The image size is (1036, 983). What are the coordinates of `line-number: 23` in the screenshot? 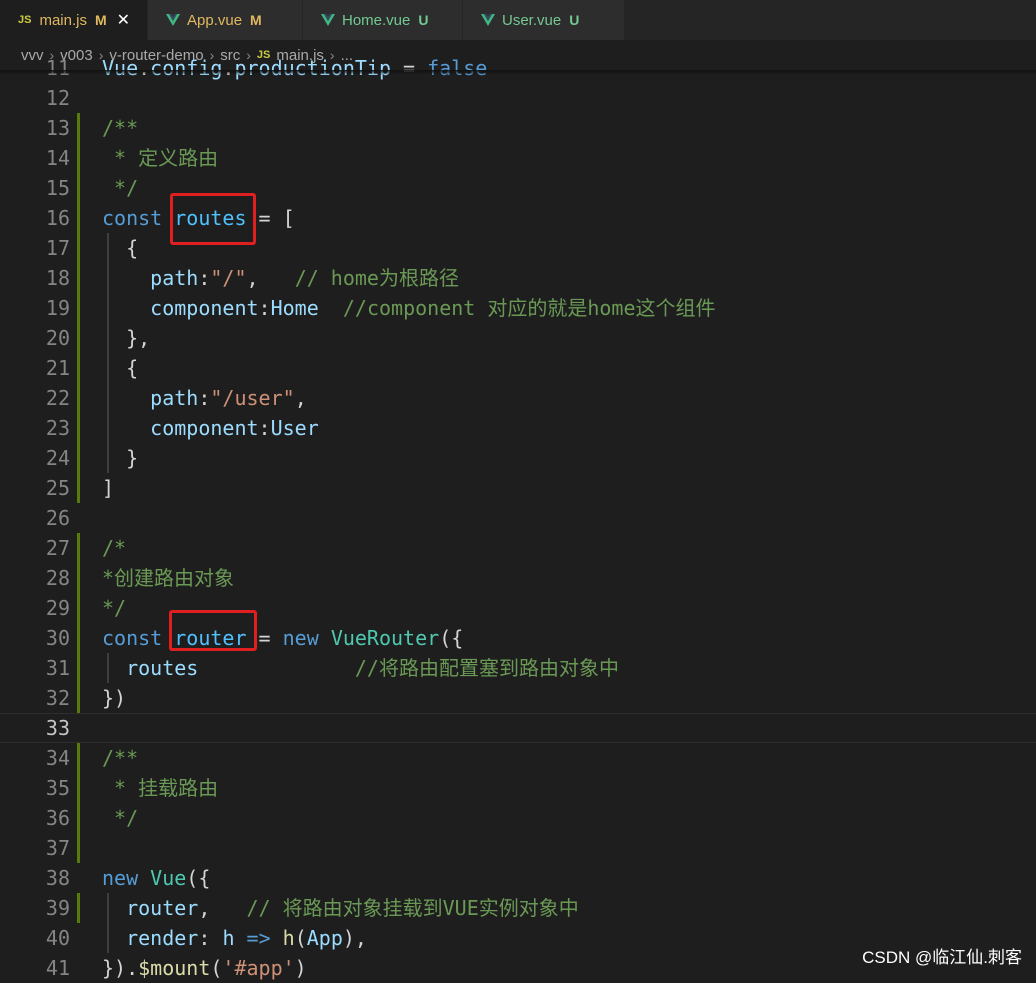 It's located at (57, 428).